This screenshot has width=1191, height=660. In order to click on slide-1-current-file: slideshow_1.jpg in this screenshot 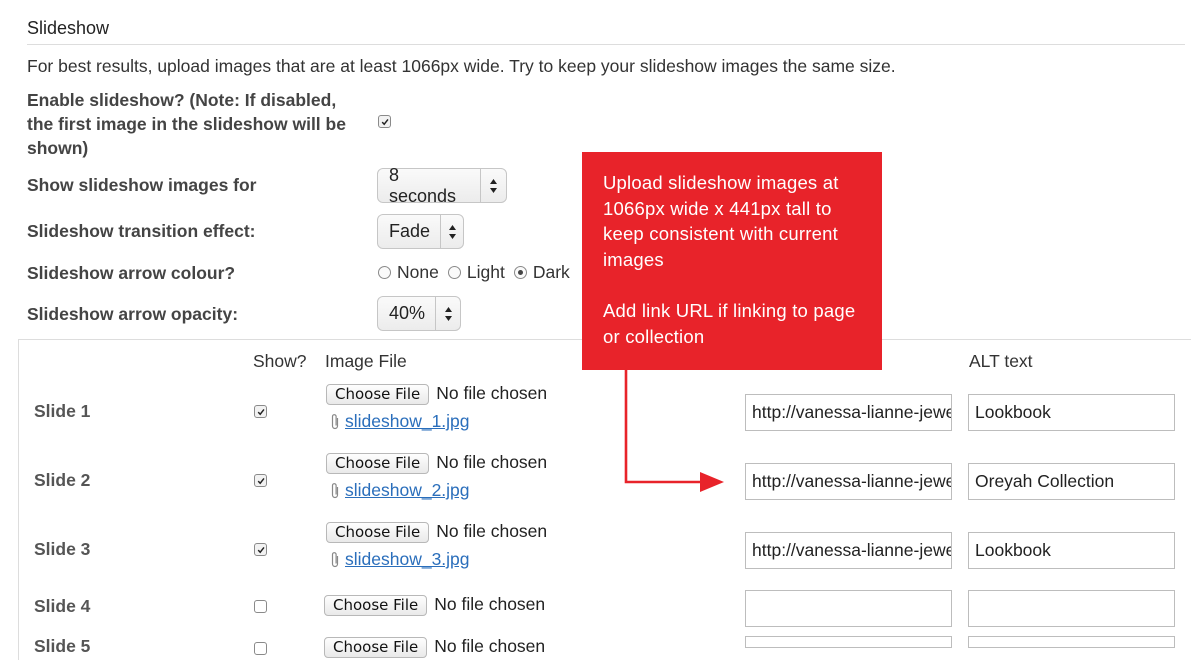, I will do `click(400, 421)`.